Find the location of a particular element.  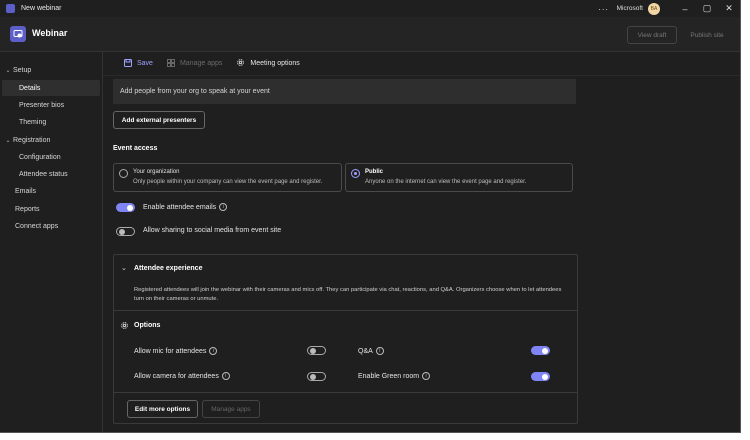

enable-attendee-emails-toggle is located at coordinates (125, 207).